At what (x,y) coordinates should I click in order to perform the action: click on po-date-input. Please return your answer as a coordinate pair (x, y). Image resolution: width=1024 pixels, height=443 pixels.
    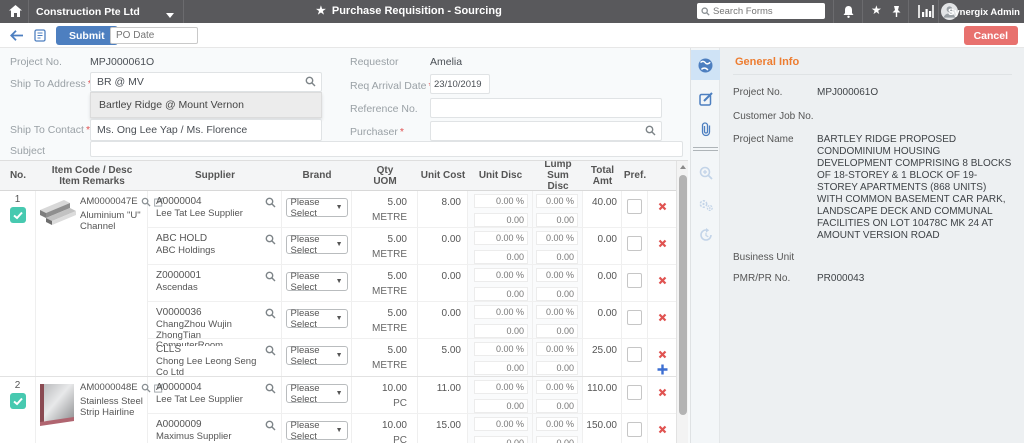
    Looking at the image, I should click on (154, 35).